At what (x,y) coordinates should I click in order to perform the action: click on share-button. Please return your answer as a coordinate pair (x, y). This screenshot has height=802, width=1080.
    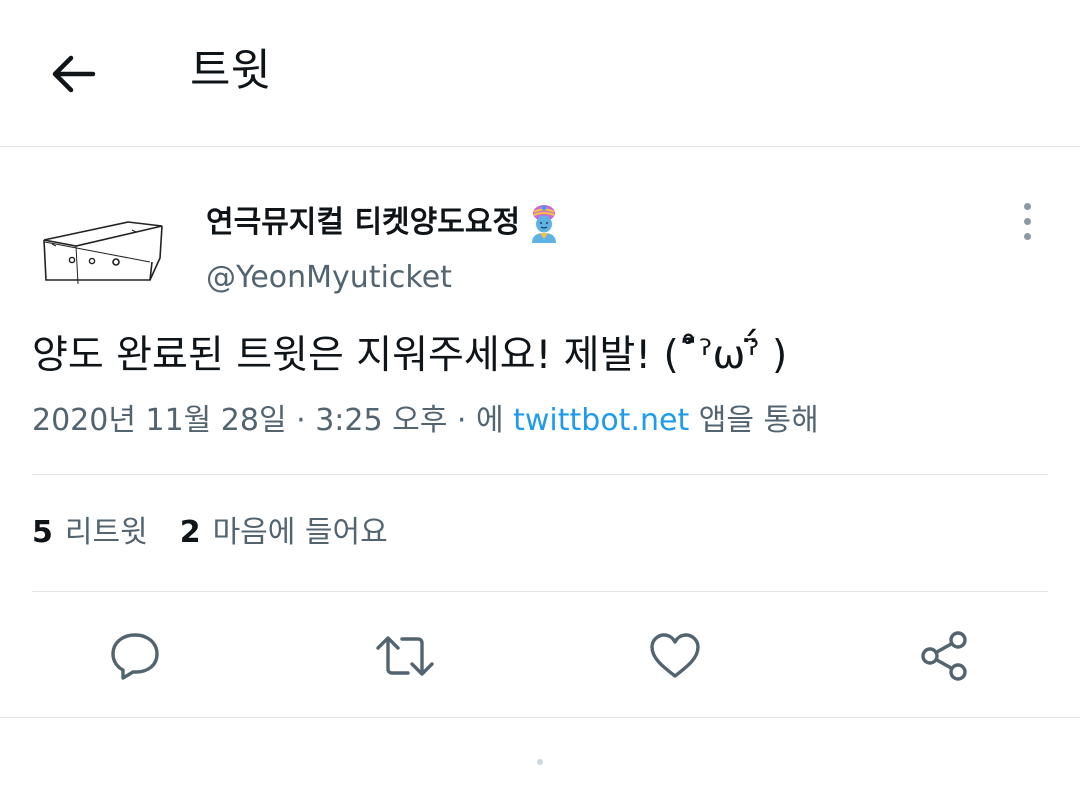
    Looking at the image, I should click on (945, 656).